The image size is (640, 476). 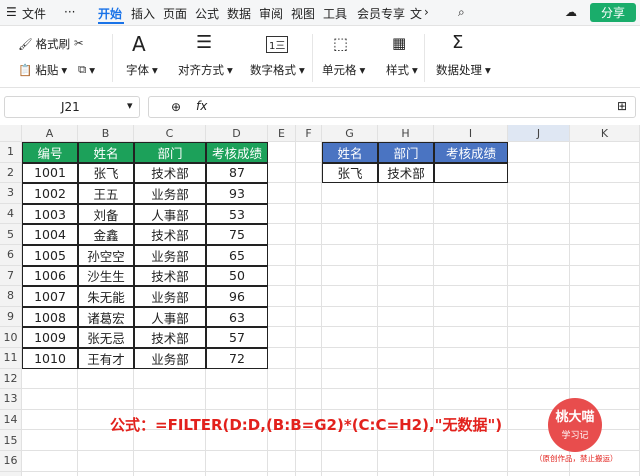 I want to click on grid-cell: 75, so click(x=237, y=234).